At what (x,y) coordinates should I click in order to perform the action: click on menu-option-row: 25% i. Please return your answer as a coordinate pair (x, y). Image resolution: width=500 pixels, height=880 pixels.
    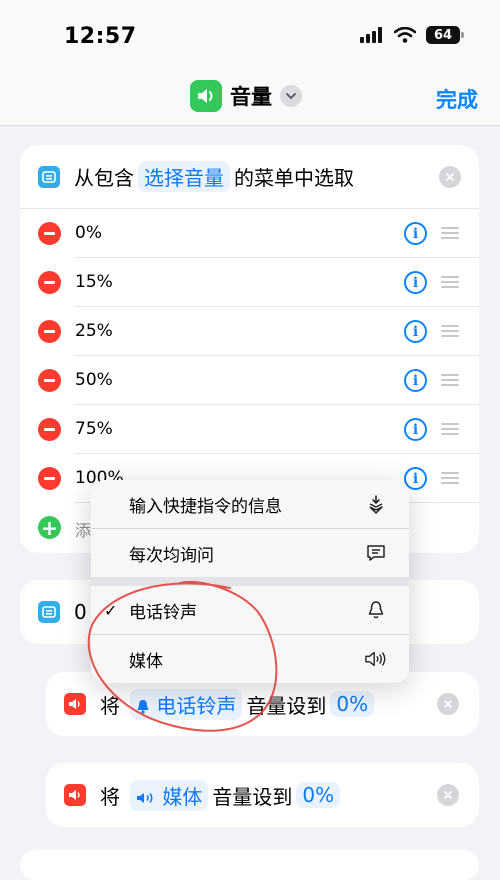
    Looking at the image, I should click on (249, 331).